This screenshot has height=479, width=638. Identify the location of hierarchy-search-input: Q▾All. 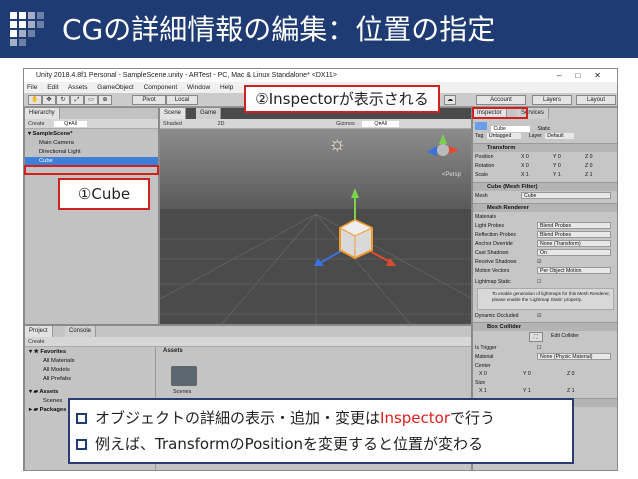
(71, 124).